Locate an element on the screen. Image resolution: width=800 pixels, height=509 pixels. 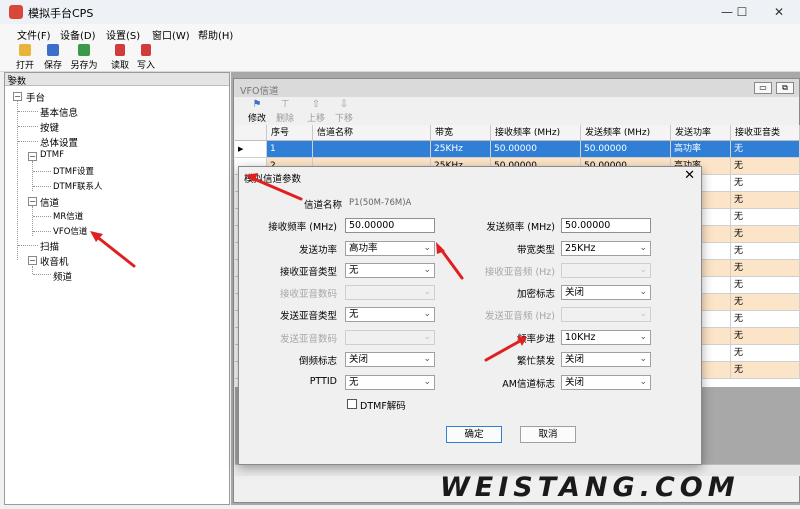
arrow-freq-step is located at coordinates (503, 350).